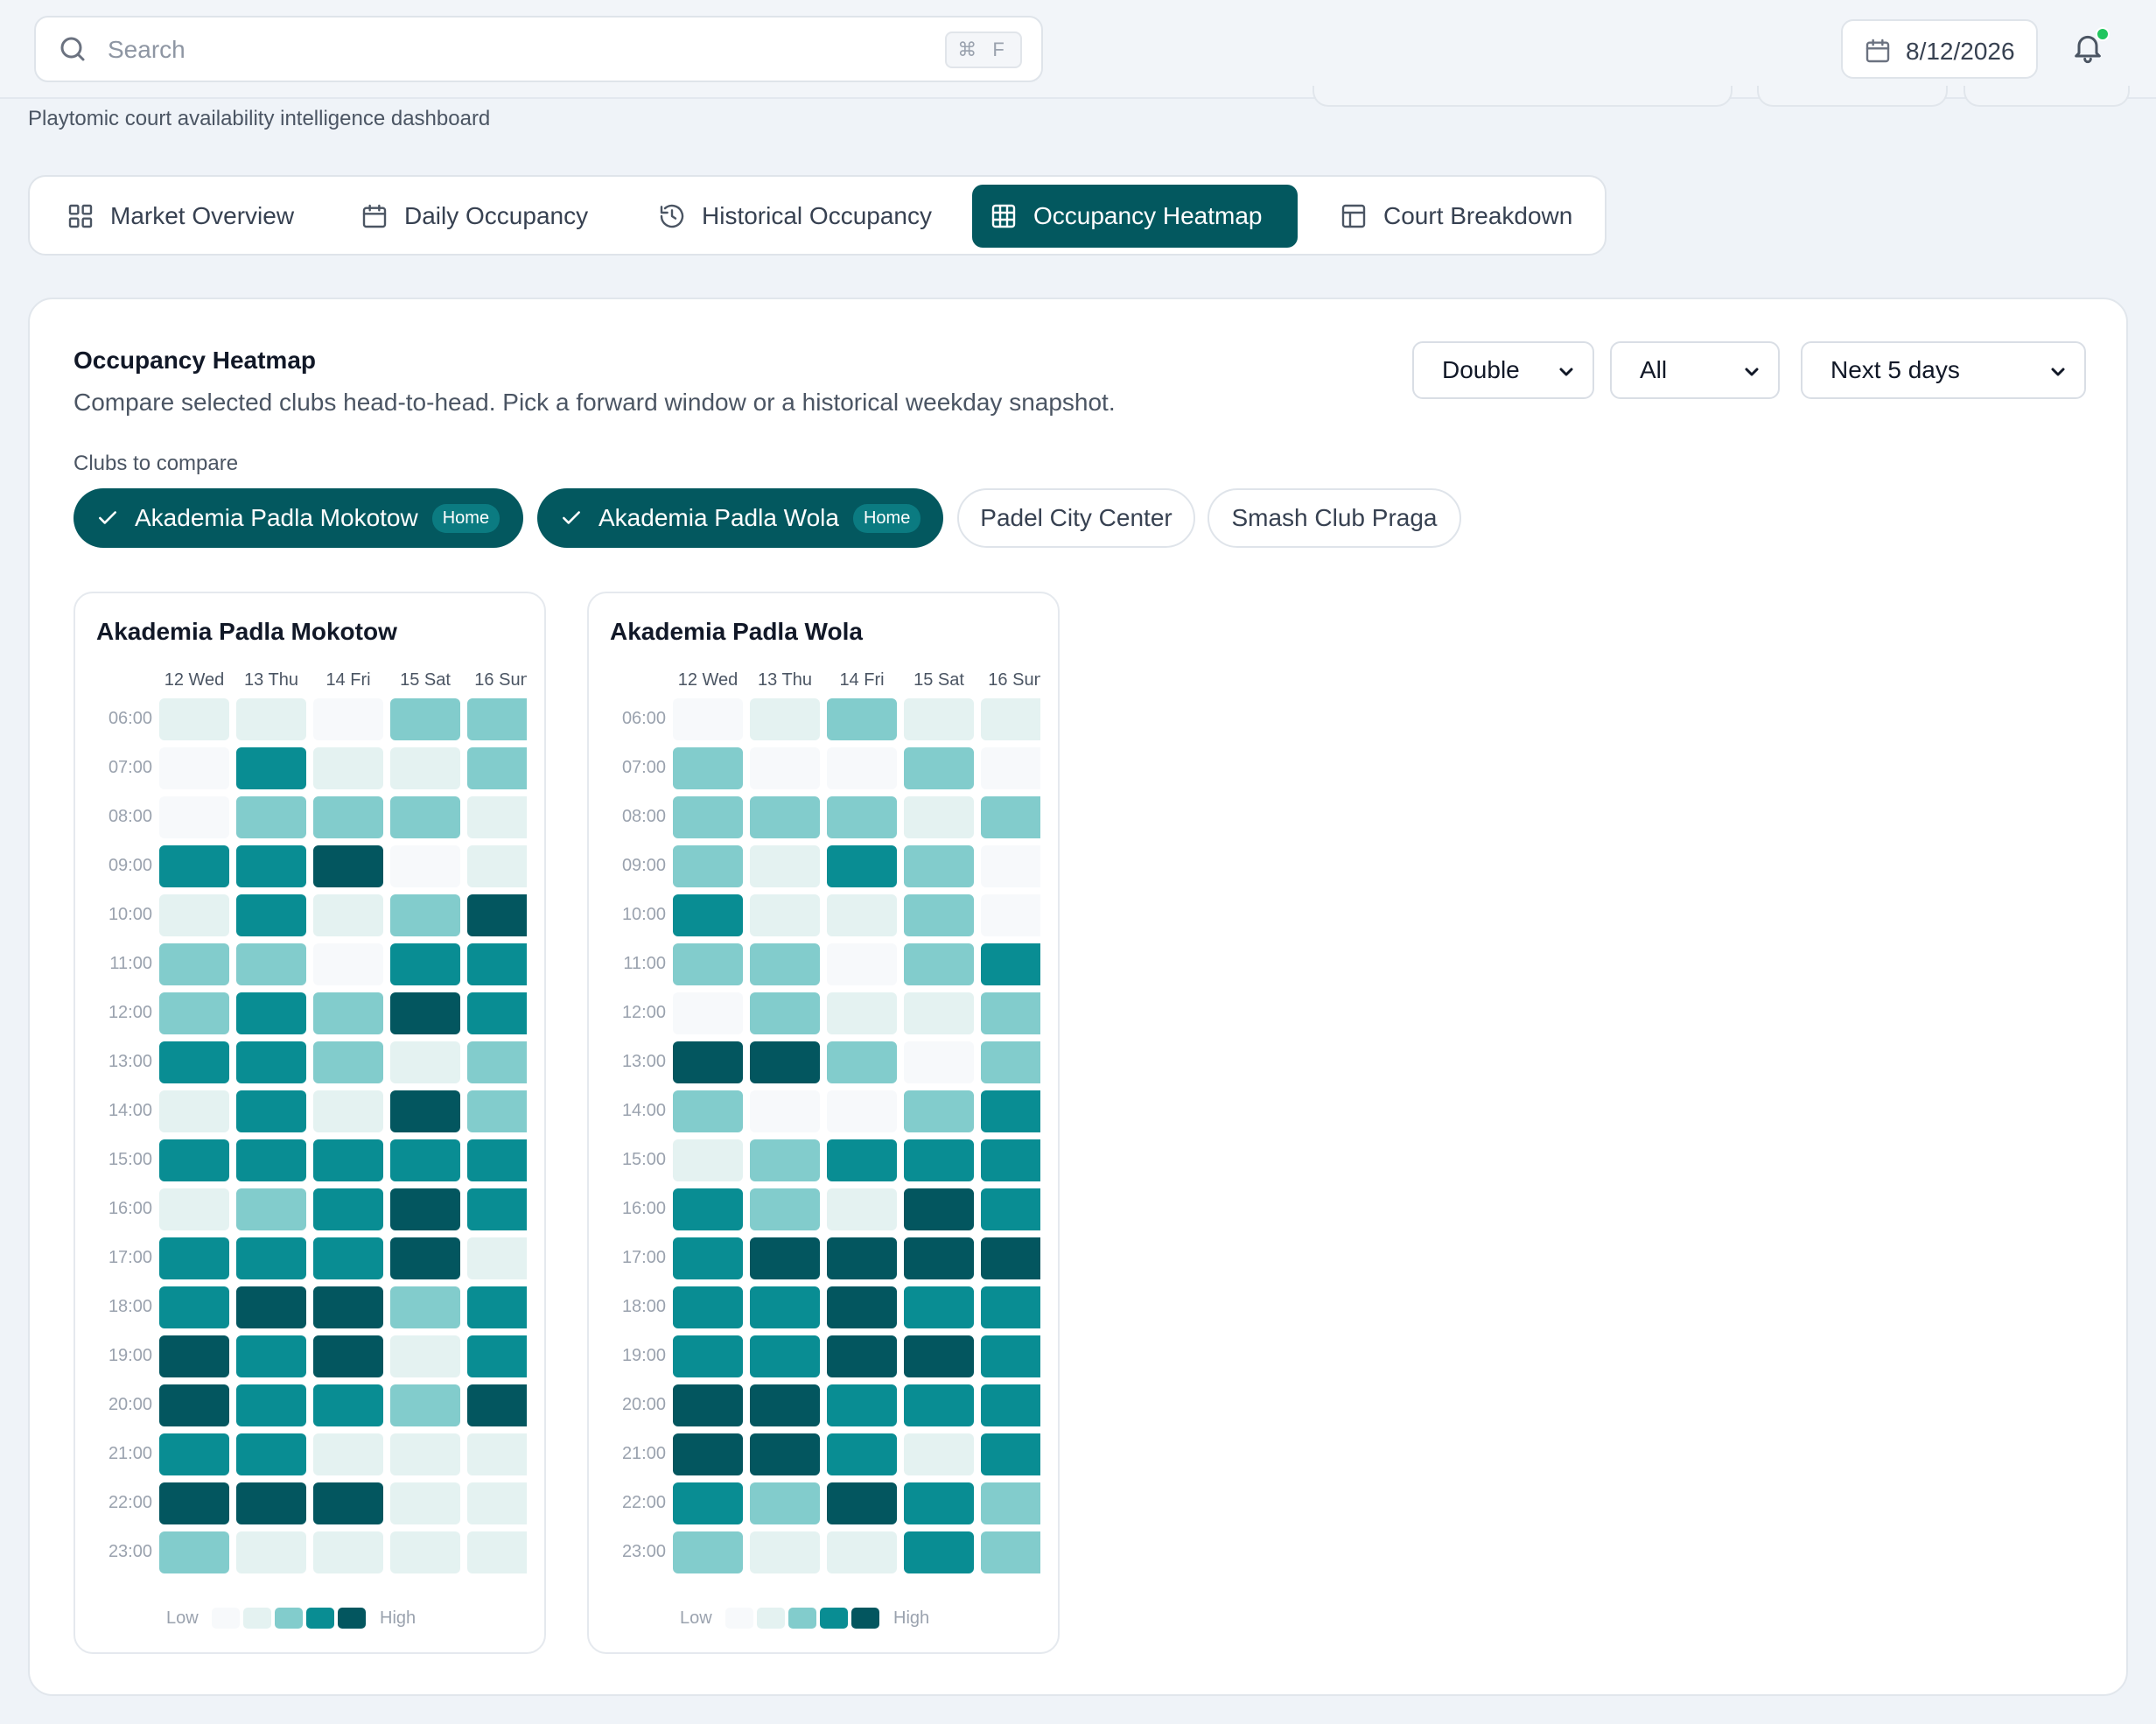 This screenshot has width=2156, height=1724. I want to click on court-filter-select: All, so click(1695, 370).